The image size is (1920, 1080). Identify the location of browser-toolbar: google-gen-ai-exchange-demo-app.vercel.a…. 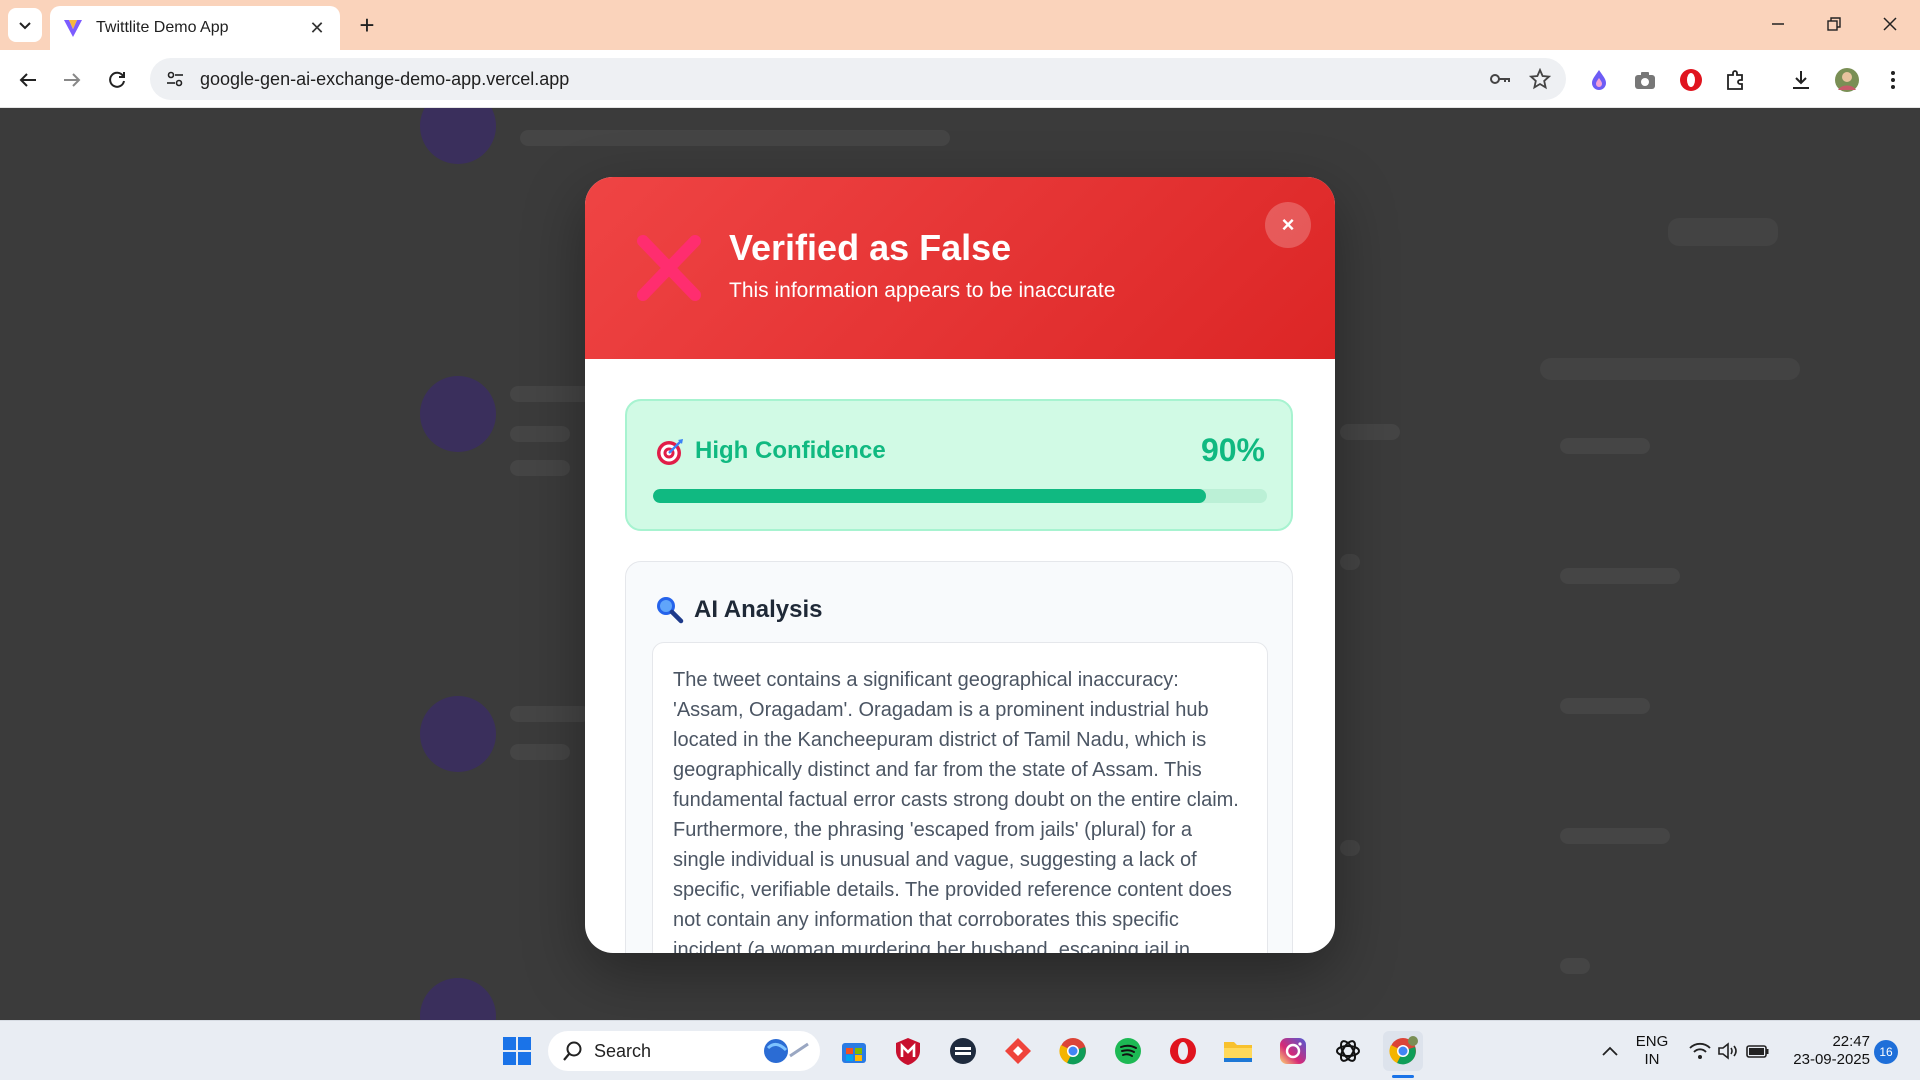
(960, 79).